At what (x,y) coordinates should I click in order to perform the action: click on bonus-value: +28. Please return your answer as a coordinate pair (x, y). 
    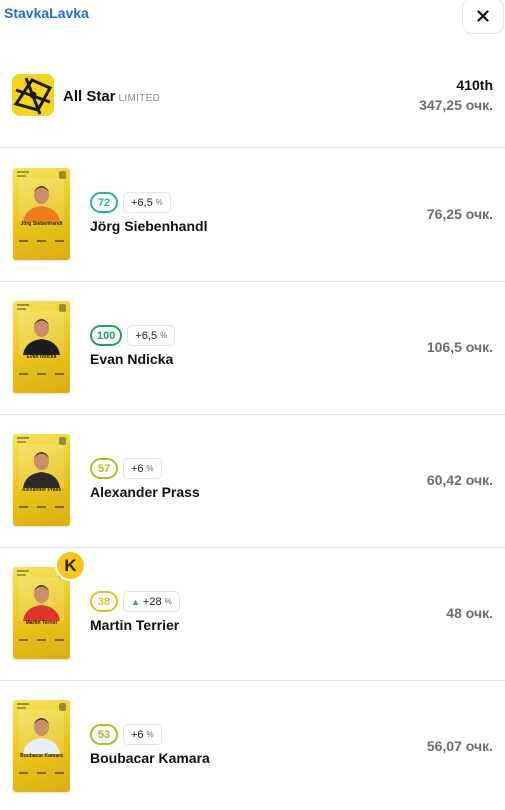
    Looking at the image, I should click on (152, 601).